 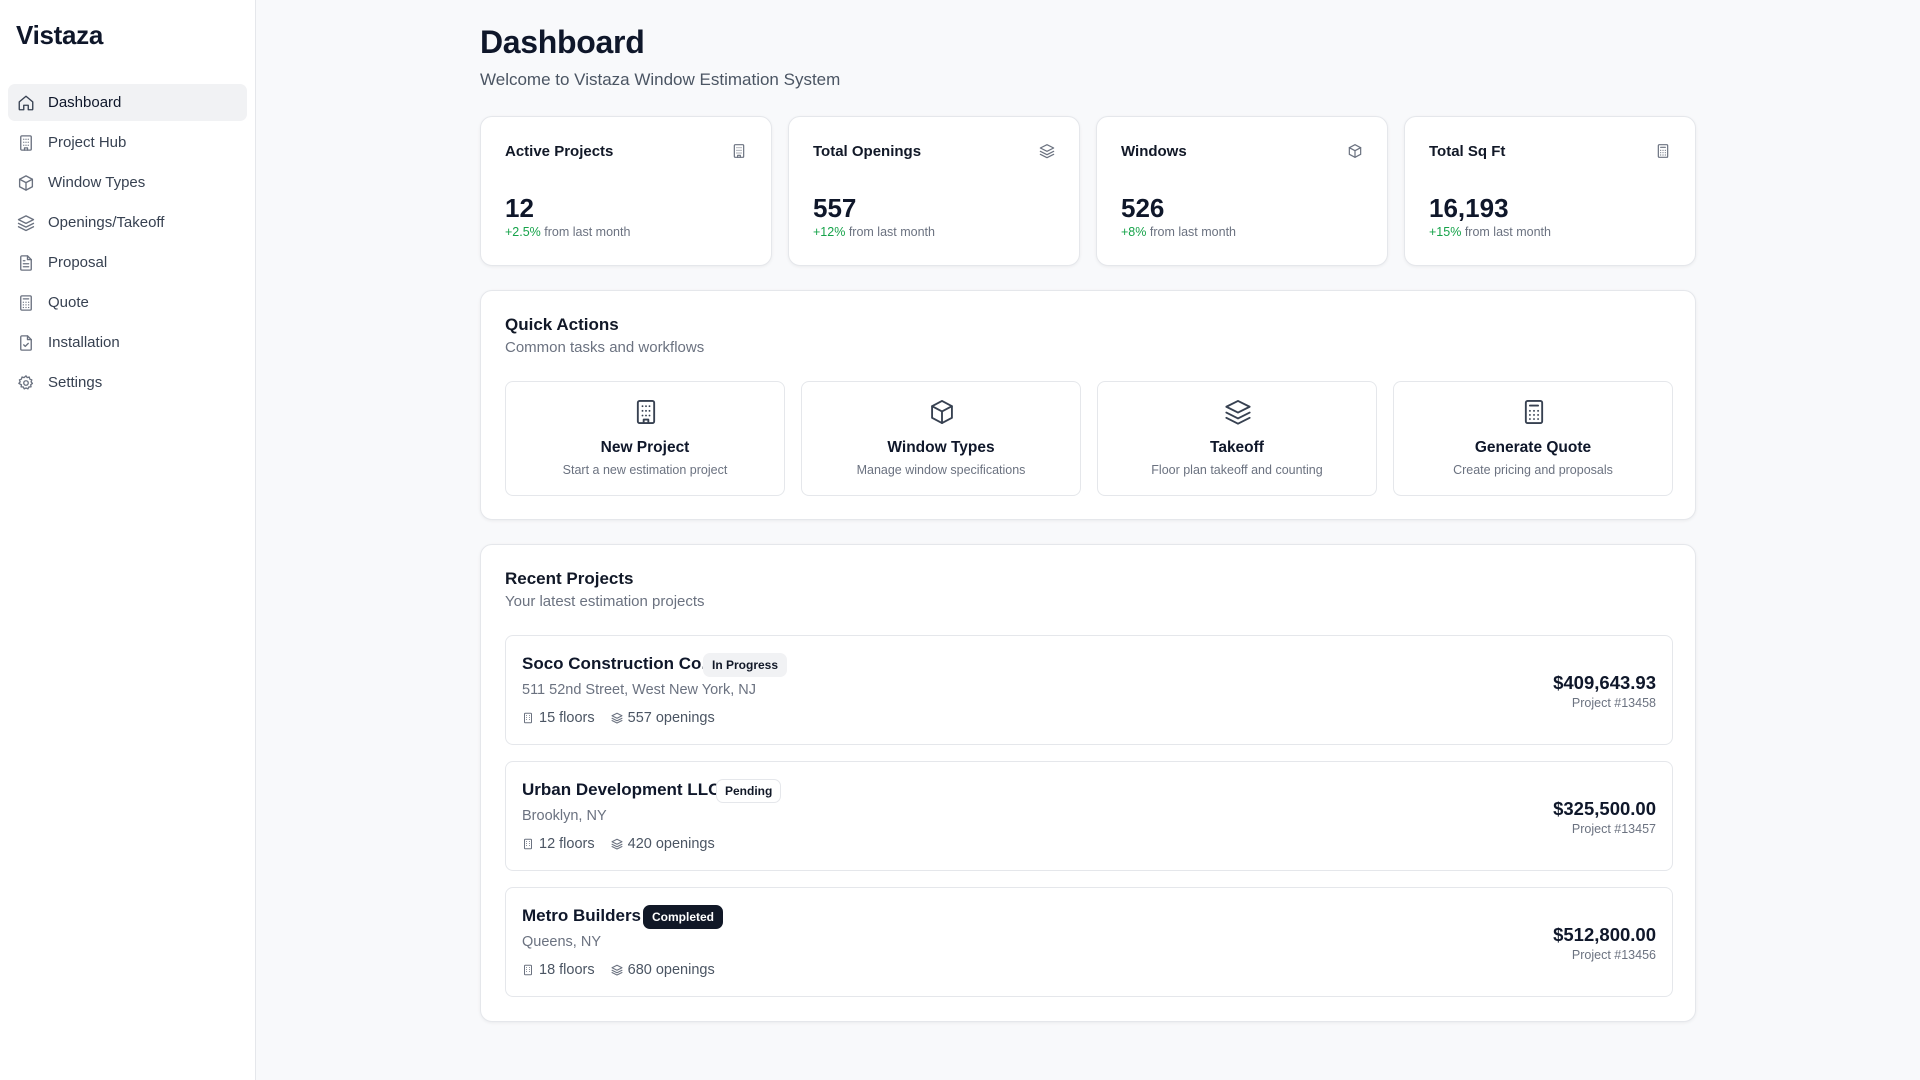 I want to click on status-badge: In Progress, so click(x=745, y=665).